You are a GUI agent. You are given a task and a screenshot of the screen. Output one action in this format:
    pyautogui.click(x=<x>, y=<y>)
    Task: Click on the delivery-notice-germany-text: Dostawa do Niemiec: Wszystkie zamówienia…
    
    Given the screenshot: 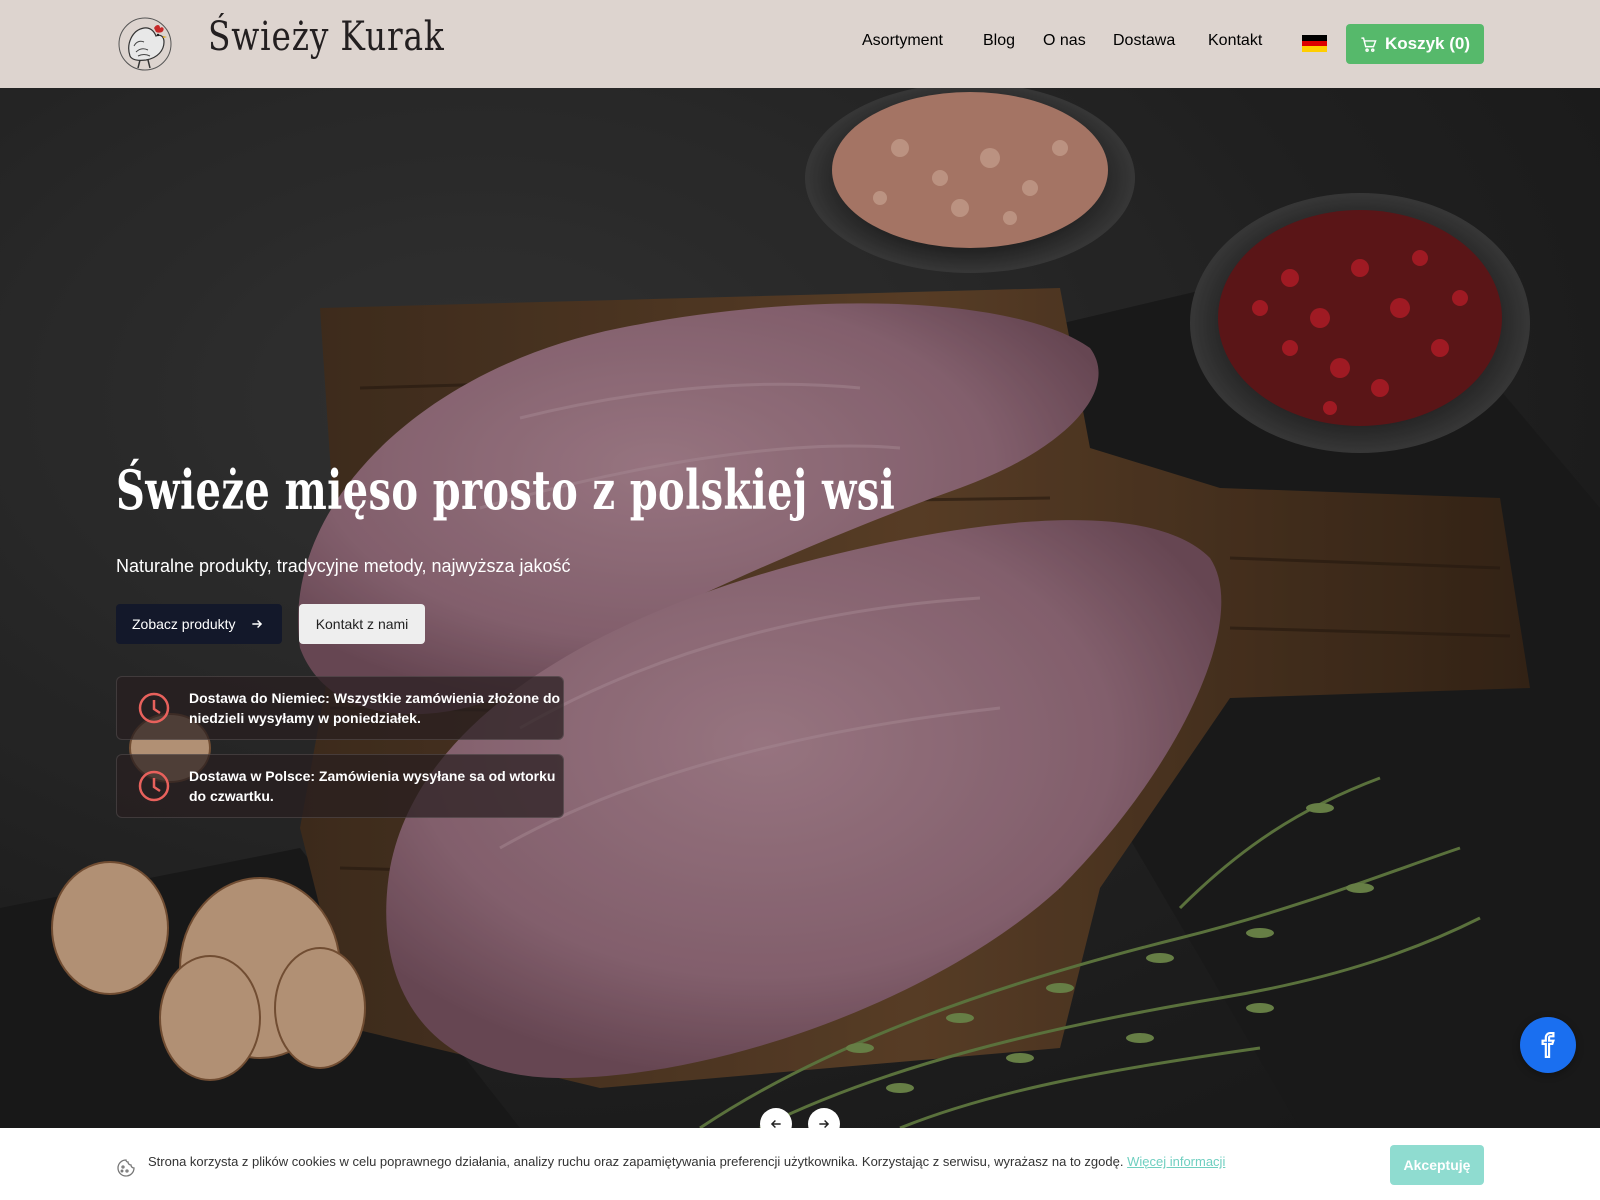 What is the action you would take?
    pyautogui.click(x=375, y=708)
    